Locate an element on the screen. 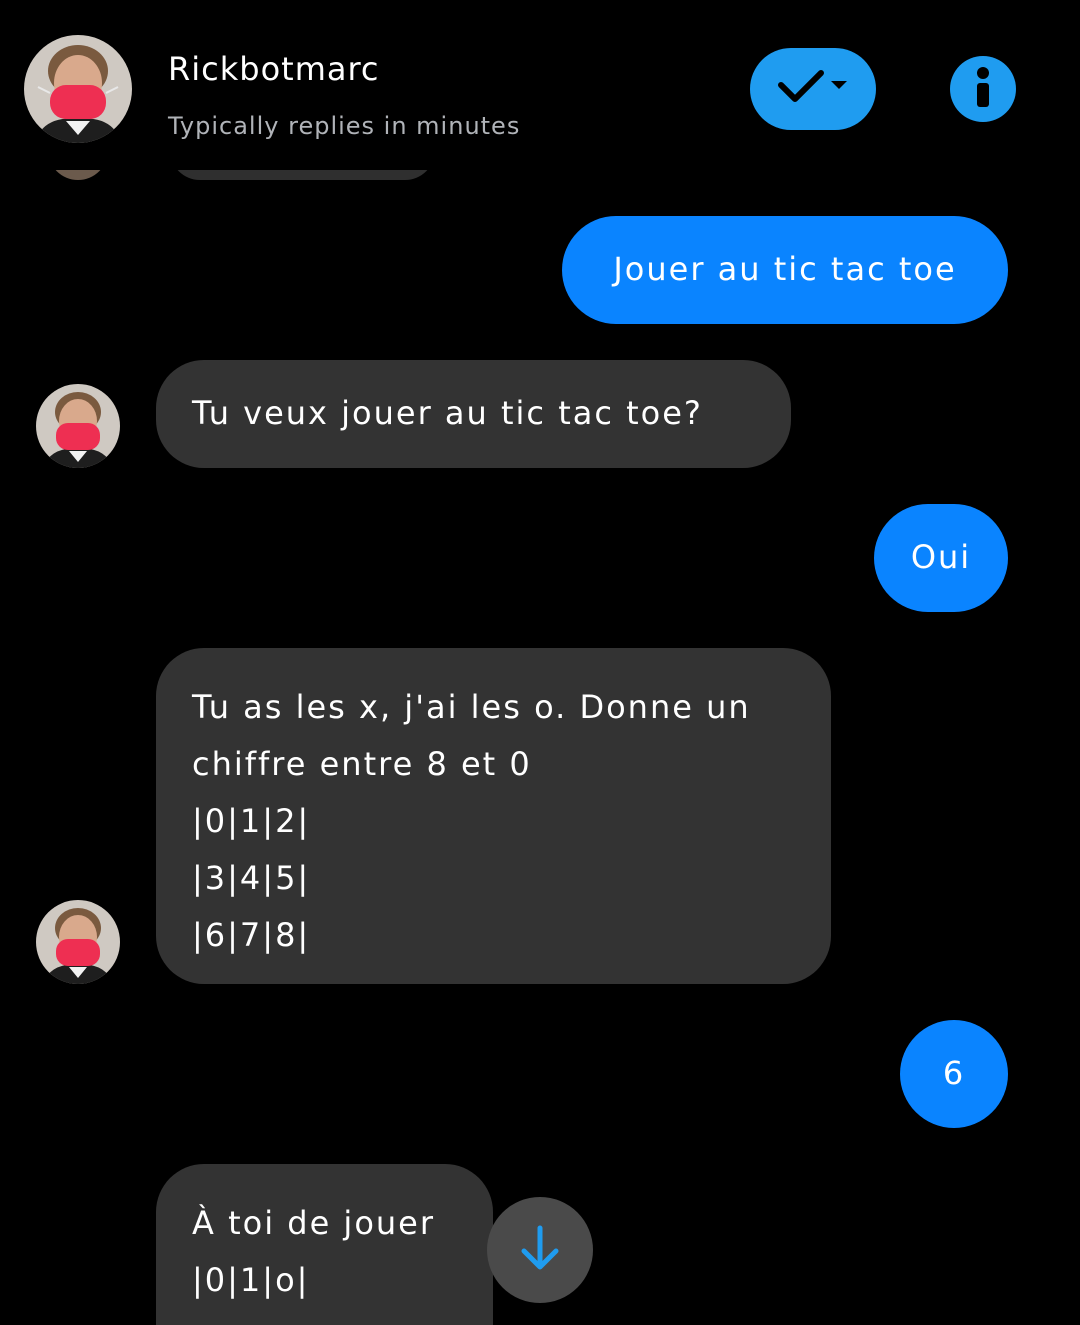 This screenshot has width=1080, height=1325. info-button is located at coordinates (983, 89).